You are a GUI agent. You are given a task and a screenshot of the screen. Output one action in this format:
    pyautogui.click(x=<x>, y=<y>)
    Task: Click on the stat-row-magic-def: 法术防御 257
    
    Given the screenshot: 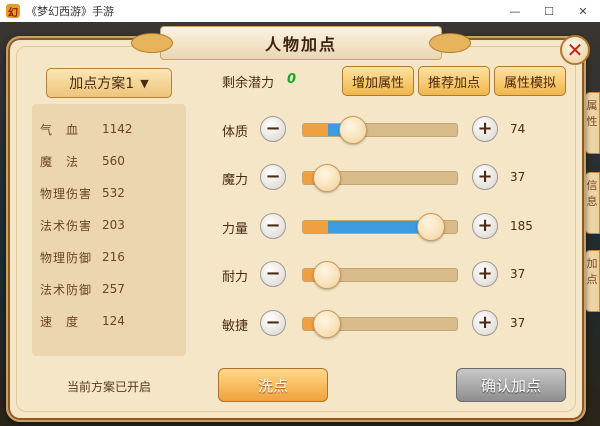 What is the action you would take?
    pyautogui.click(x=101, y=289)
    